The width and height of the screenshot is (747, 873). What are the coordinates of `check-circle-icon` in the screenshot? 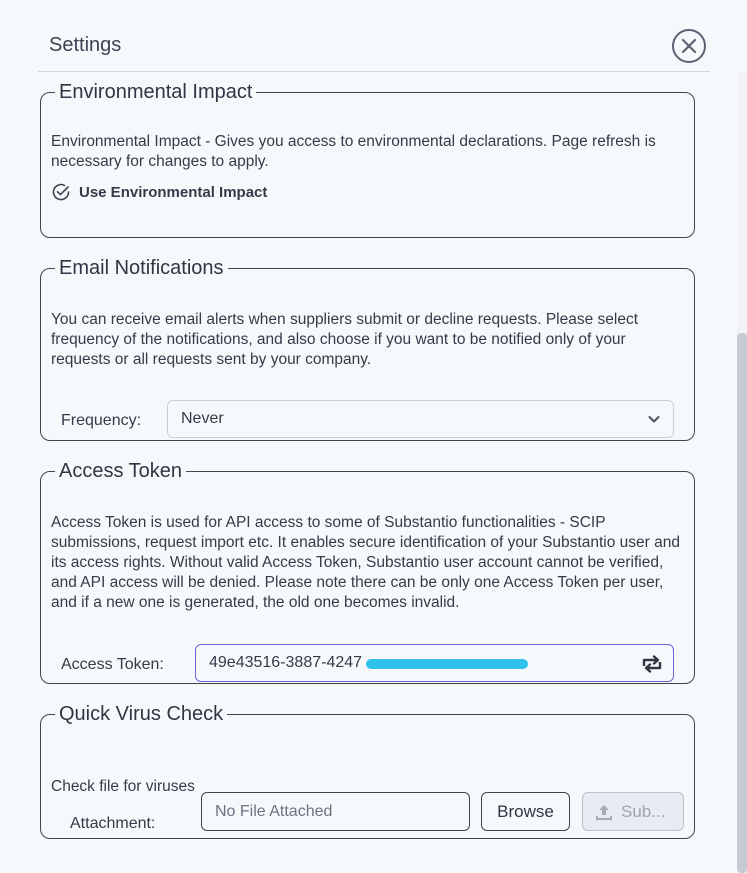 It's located at (61, 192).